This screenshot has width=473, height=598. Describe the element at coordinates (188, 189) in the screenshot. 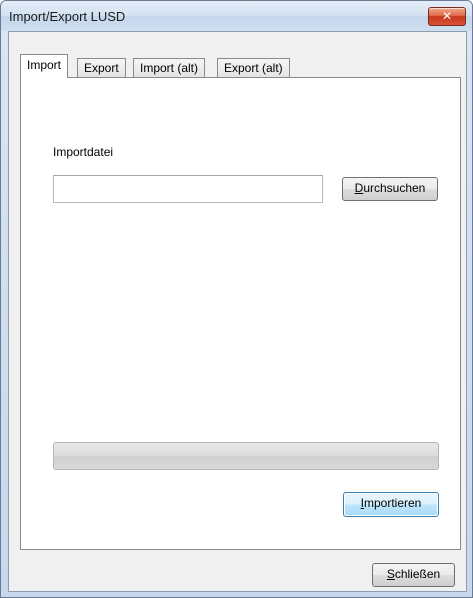

I see `import-file-input` at that location.